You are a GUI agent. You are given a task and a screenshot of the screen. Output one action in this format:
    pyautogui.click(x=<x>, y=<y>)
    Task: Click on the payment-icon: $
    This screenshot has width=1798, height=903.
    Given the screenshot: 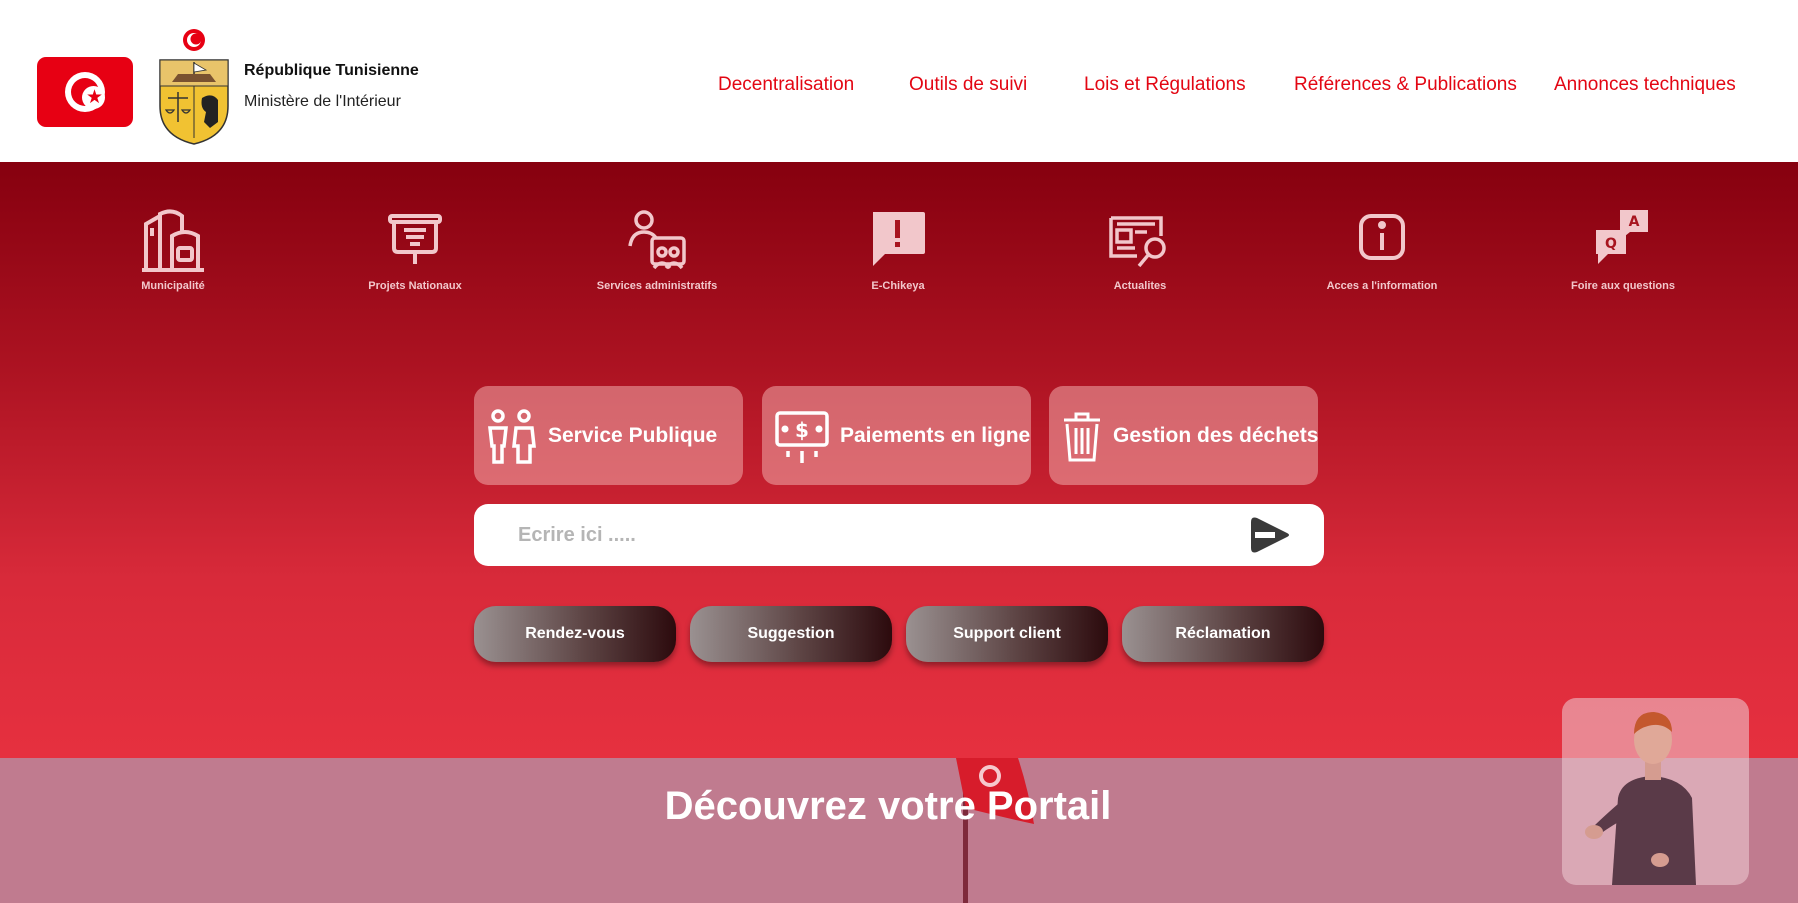 What is the action you would take?
    pyautogui.click(x=802, y=436)
    